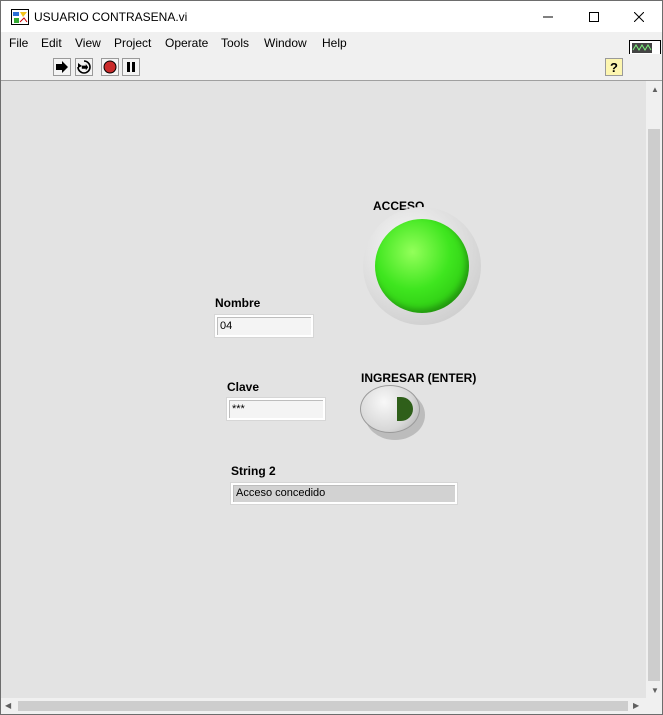 Image resolution: width=663 pixels, height=715 pixels. What do you see at coordinates (186, 43) in the screenshot?
I see `menu-operate: Operate` at bounding box center [186, 43].